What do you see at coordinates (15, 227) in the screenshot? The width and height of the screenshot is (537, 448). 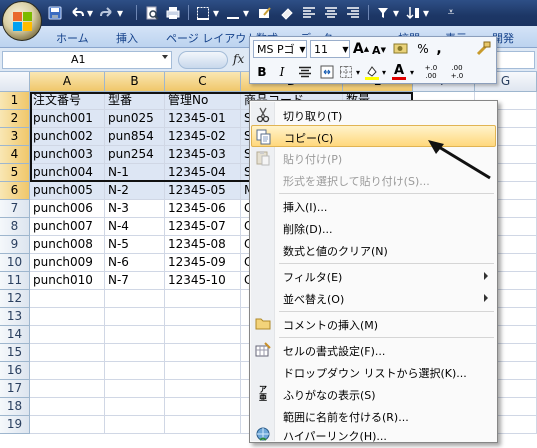 I see `row-header: 8` at bounding box center [15, 227].